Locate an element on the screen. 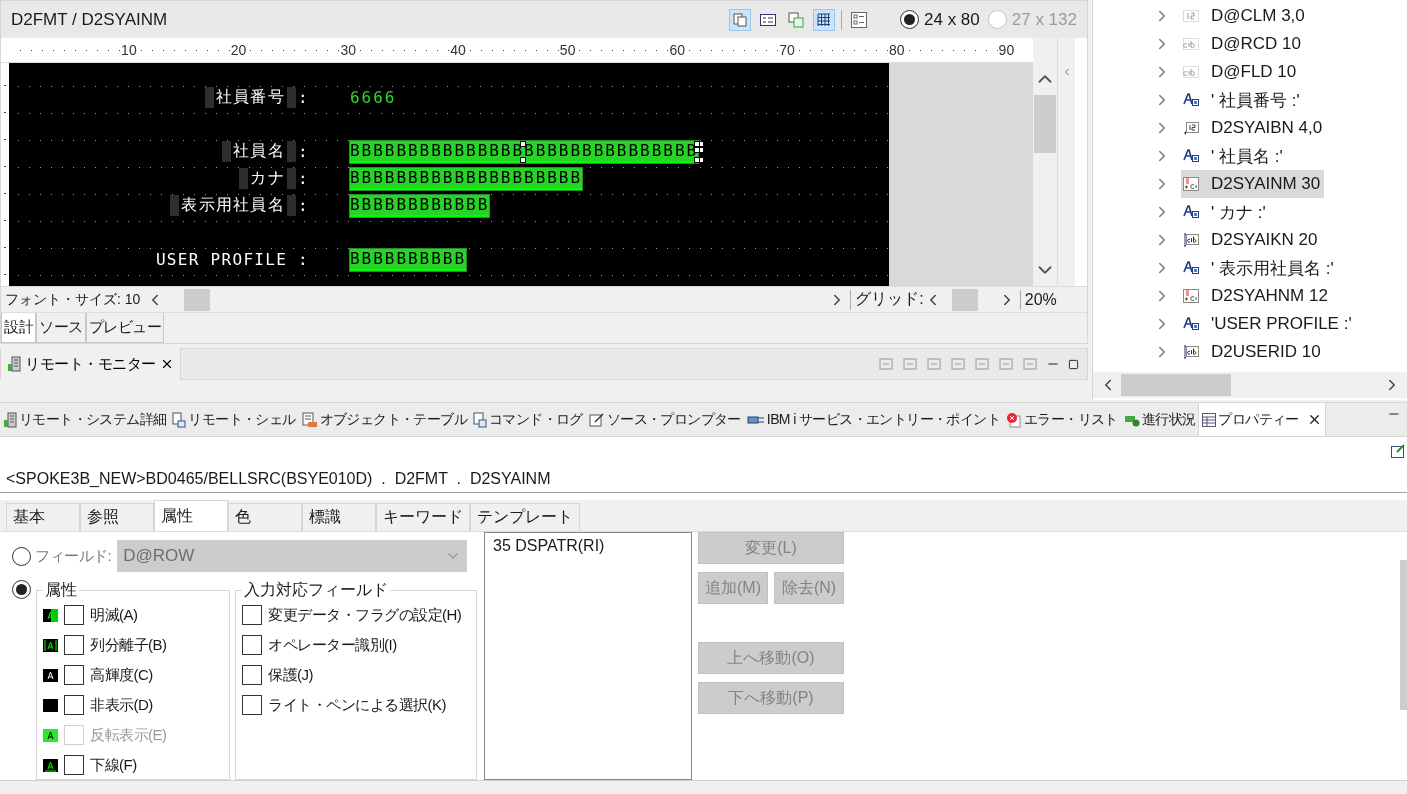 The image size is (1407, 794). tree-item: D2SYAHNM 12 is located at coordinates (1256, 296).